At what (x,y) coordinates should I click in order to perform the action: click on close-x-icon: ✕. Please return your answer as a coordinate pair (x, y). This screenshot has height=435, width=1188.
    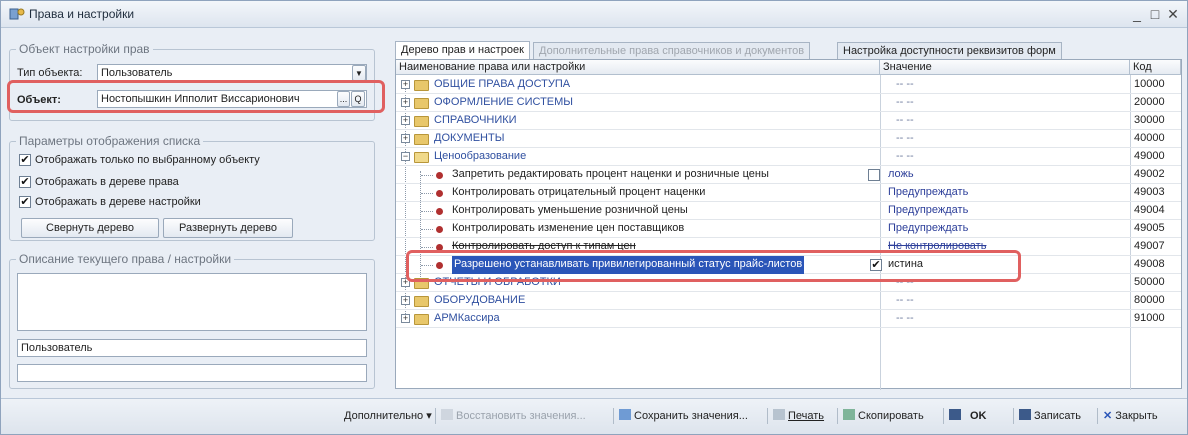
    Looking at the image, I should click on (1108, 416).